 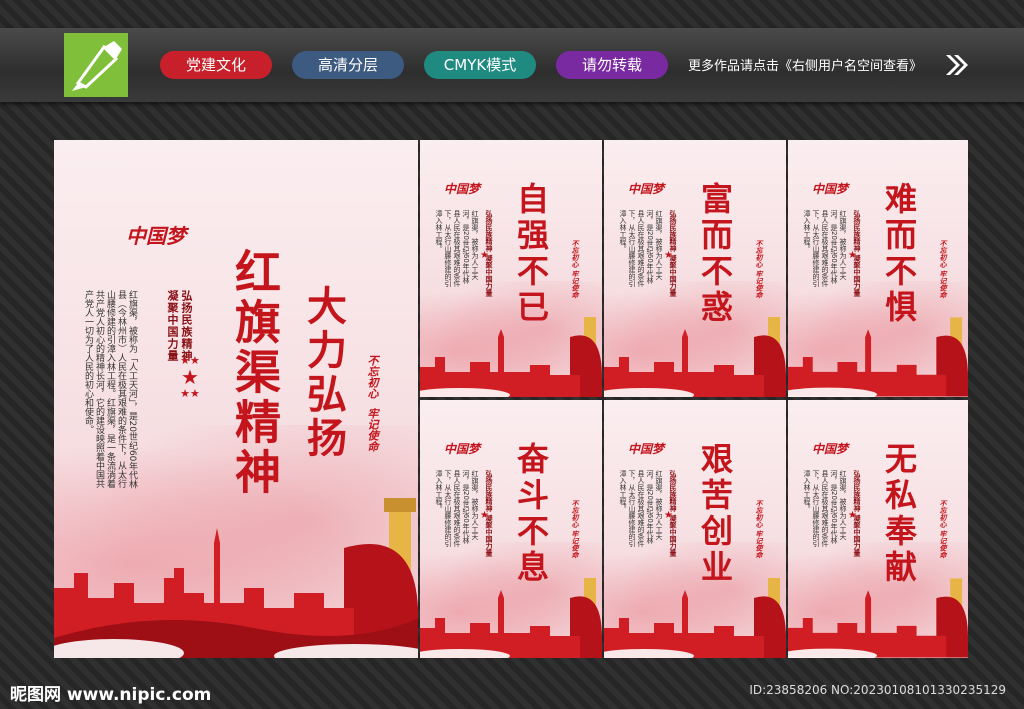 What do you see at coordinates (612, 65) in the screenshot?
I see `tag-no-repost: 请勿转载` at bounding box center [612, 65].